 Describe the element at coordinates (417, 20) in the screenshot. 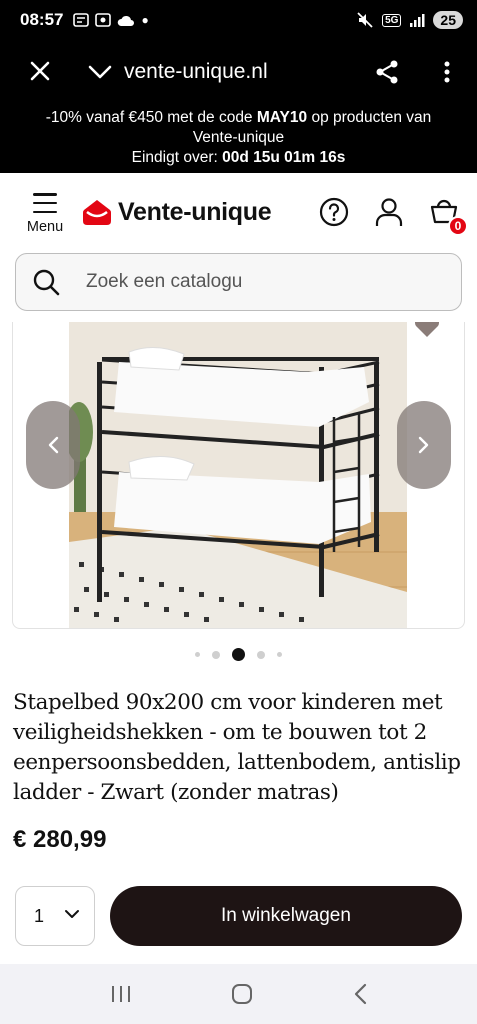

I see `signal-icon` at that location.